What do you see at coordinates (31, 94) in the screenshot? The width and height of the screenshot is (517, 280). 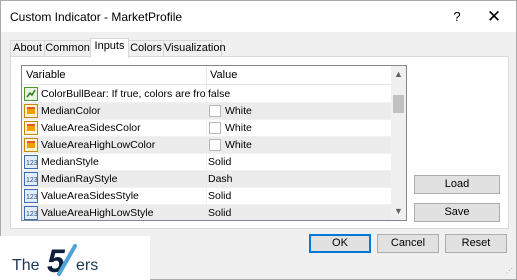 I see `boolean-icon` at bounding box center [31, 94].